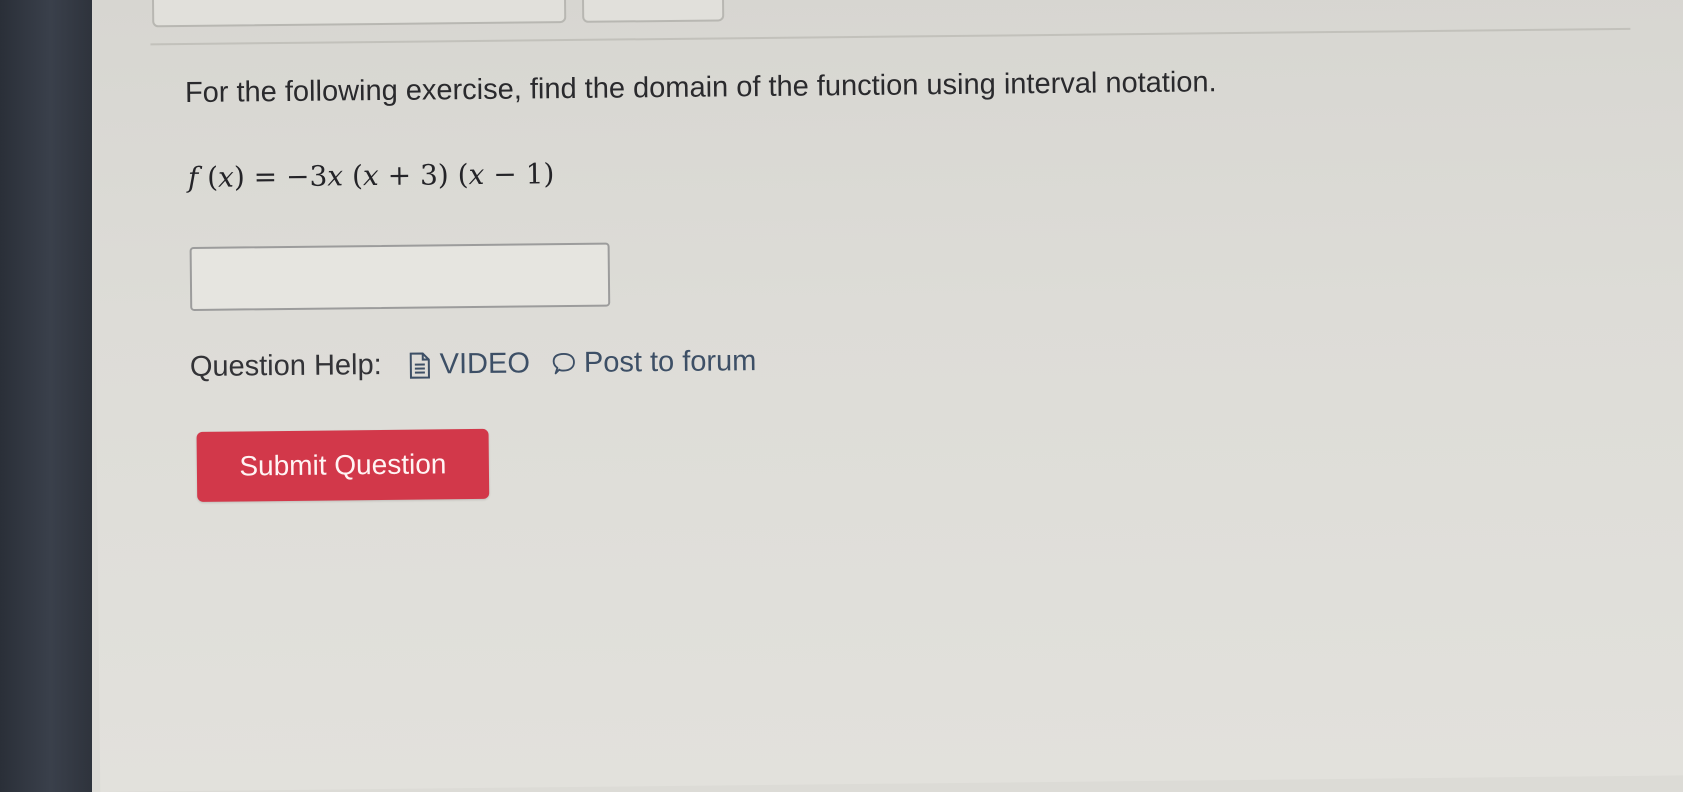  I want to click on post-to-forum-link: Post to forum, so click(654, 362).